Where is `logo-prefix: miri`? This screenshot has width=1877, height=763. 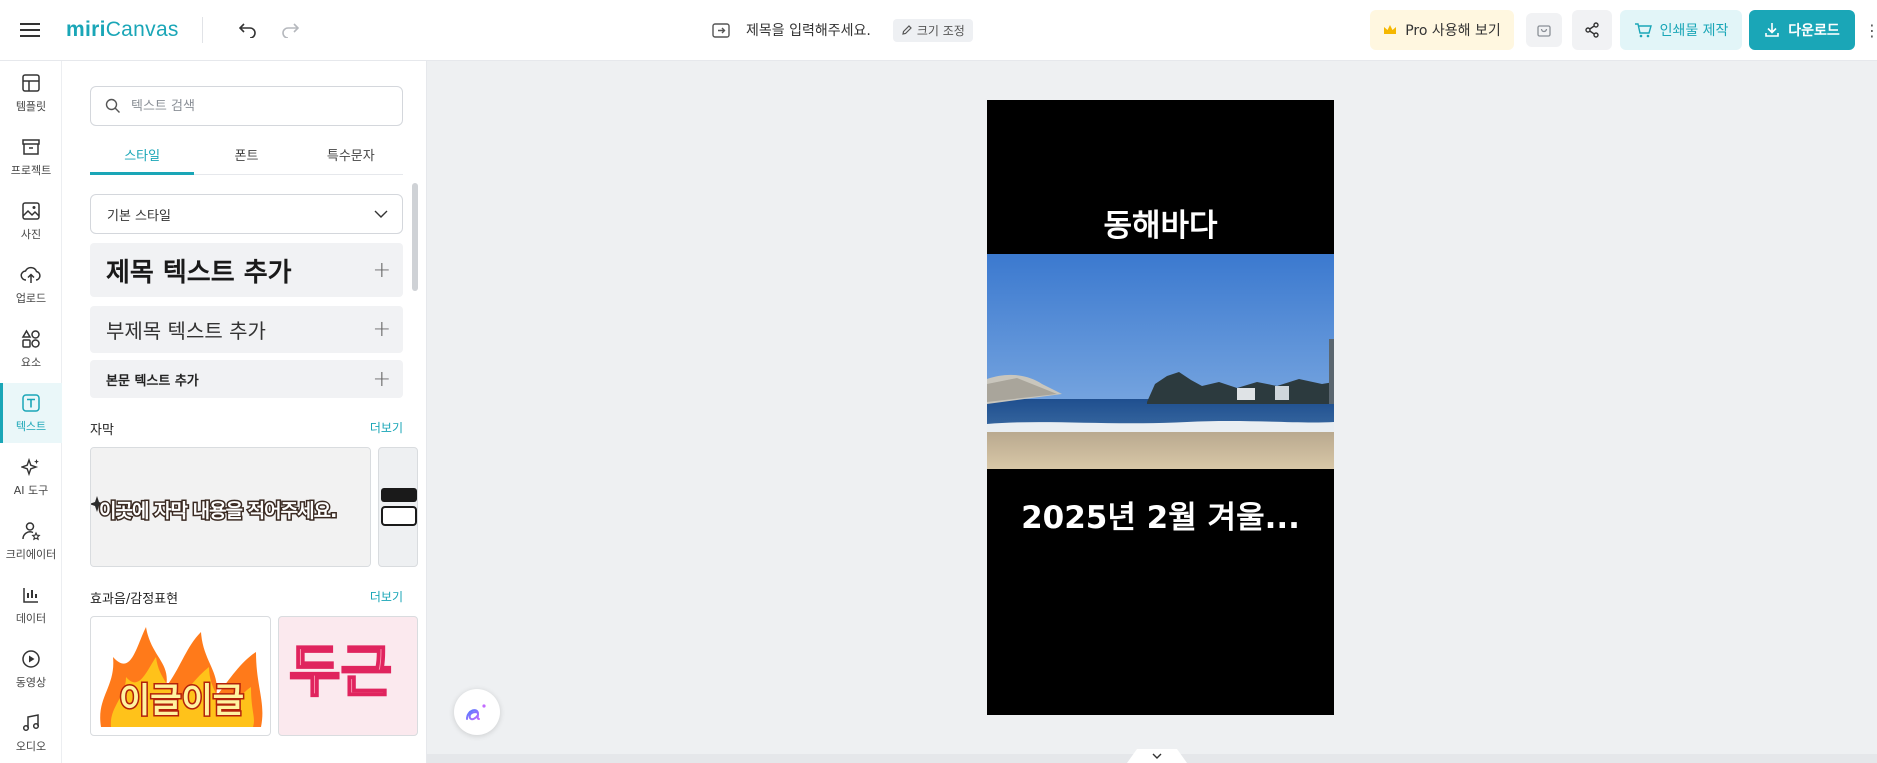
logo-prefix: miri is located at coordinates (86, 29).